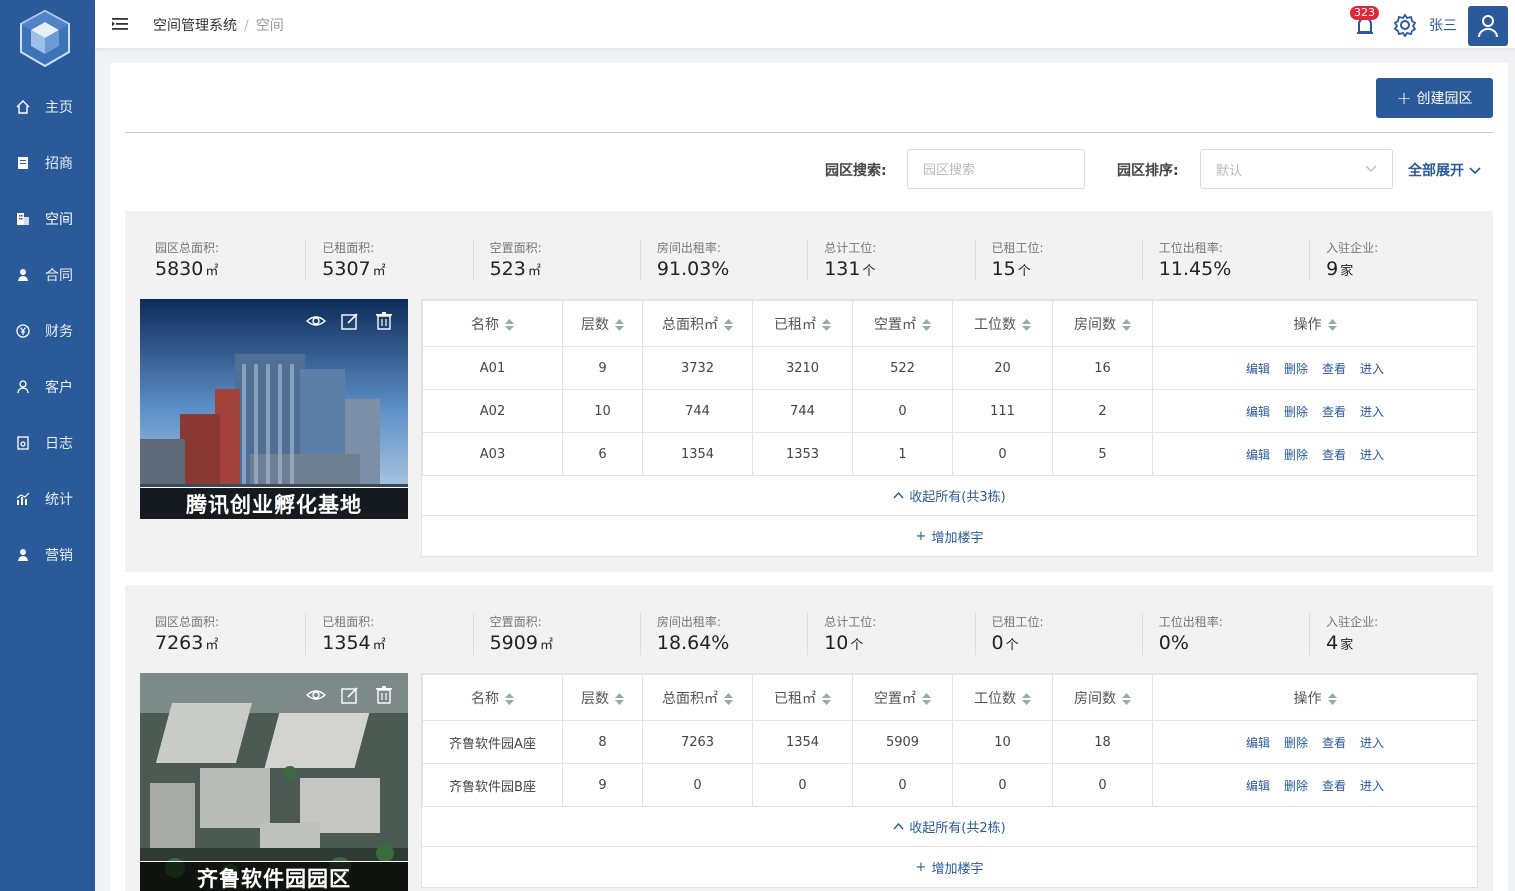  Describe the element at coordinates (47, 499) in the screenshot. I see `sidebar-item-7: 统计` at that location.